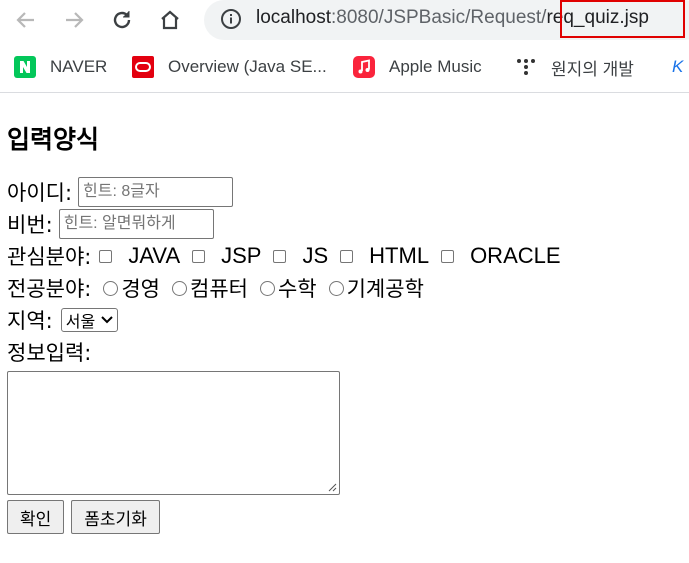 This screenshot has height=563, width=689. I want to click on bookmark-label: K, so click(678, 66).